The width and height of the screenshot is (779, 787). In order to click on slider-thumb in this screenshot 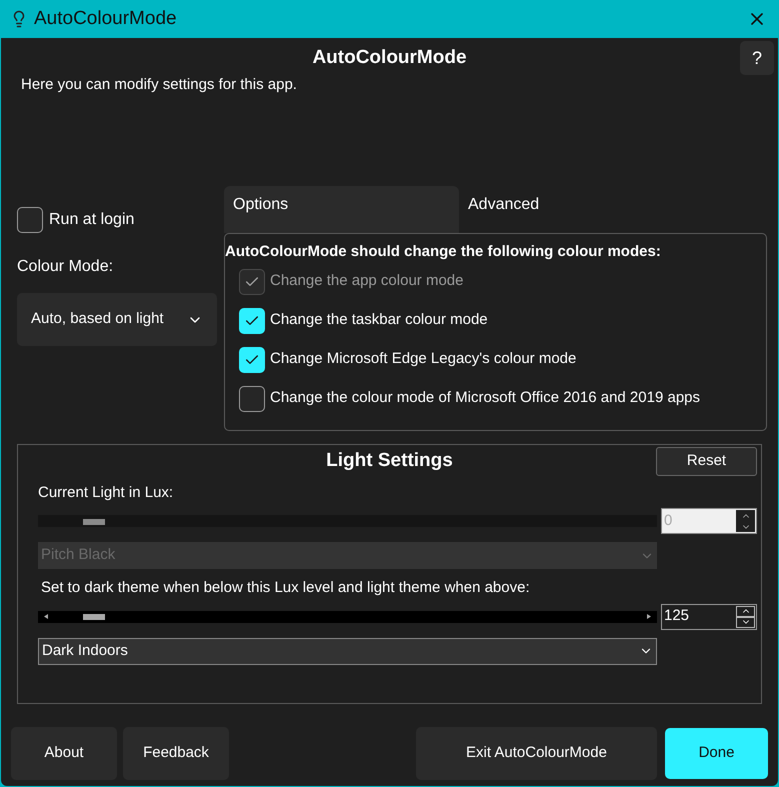, I will do `click(94, 617)`.